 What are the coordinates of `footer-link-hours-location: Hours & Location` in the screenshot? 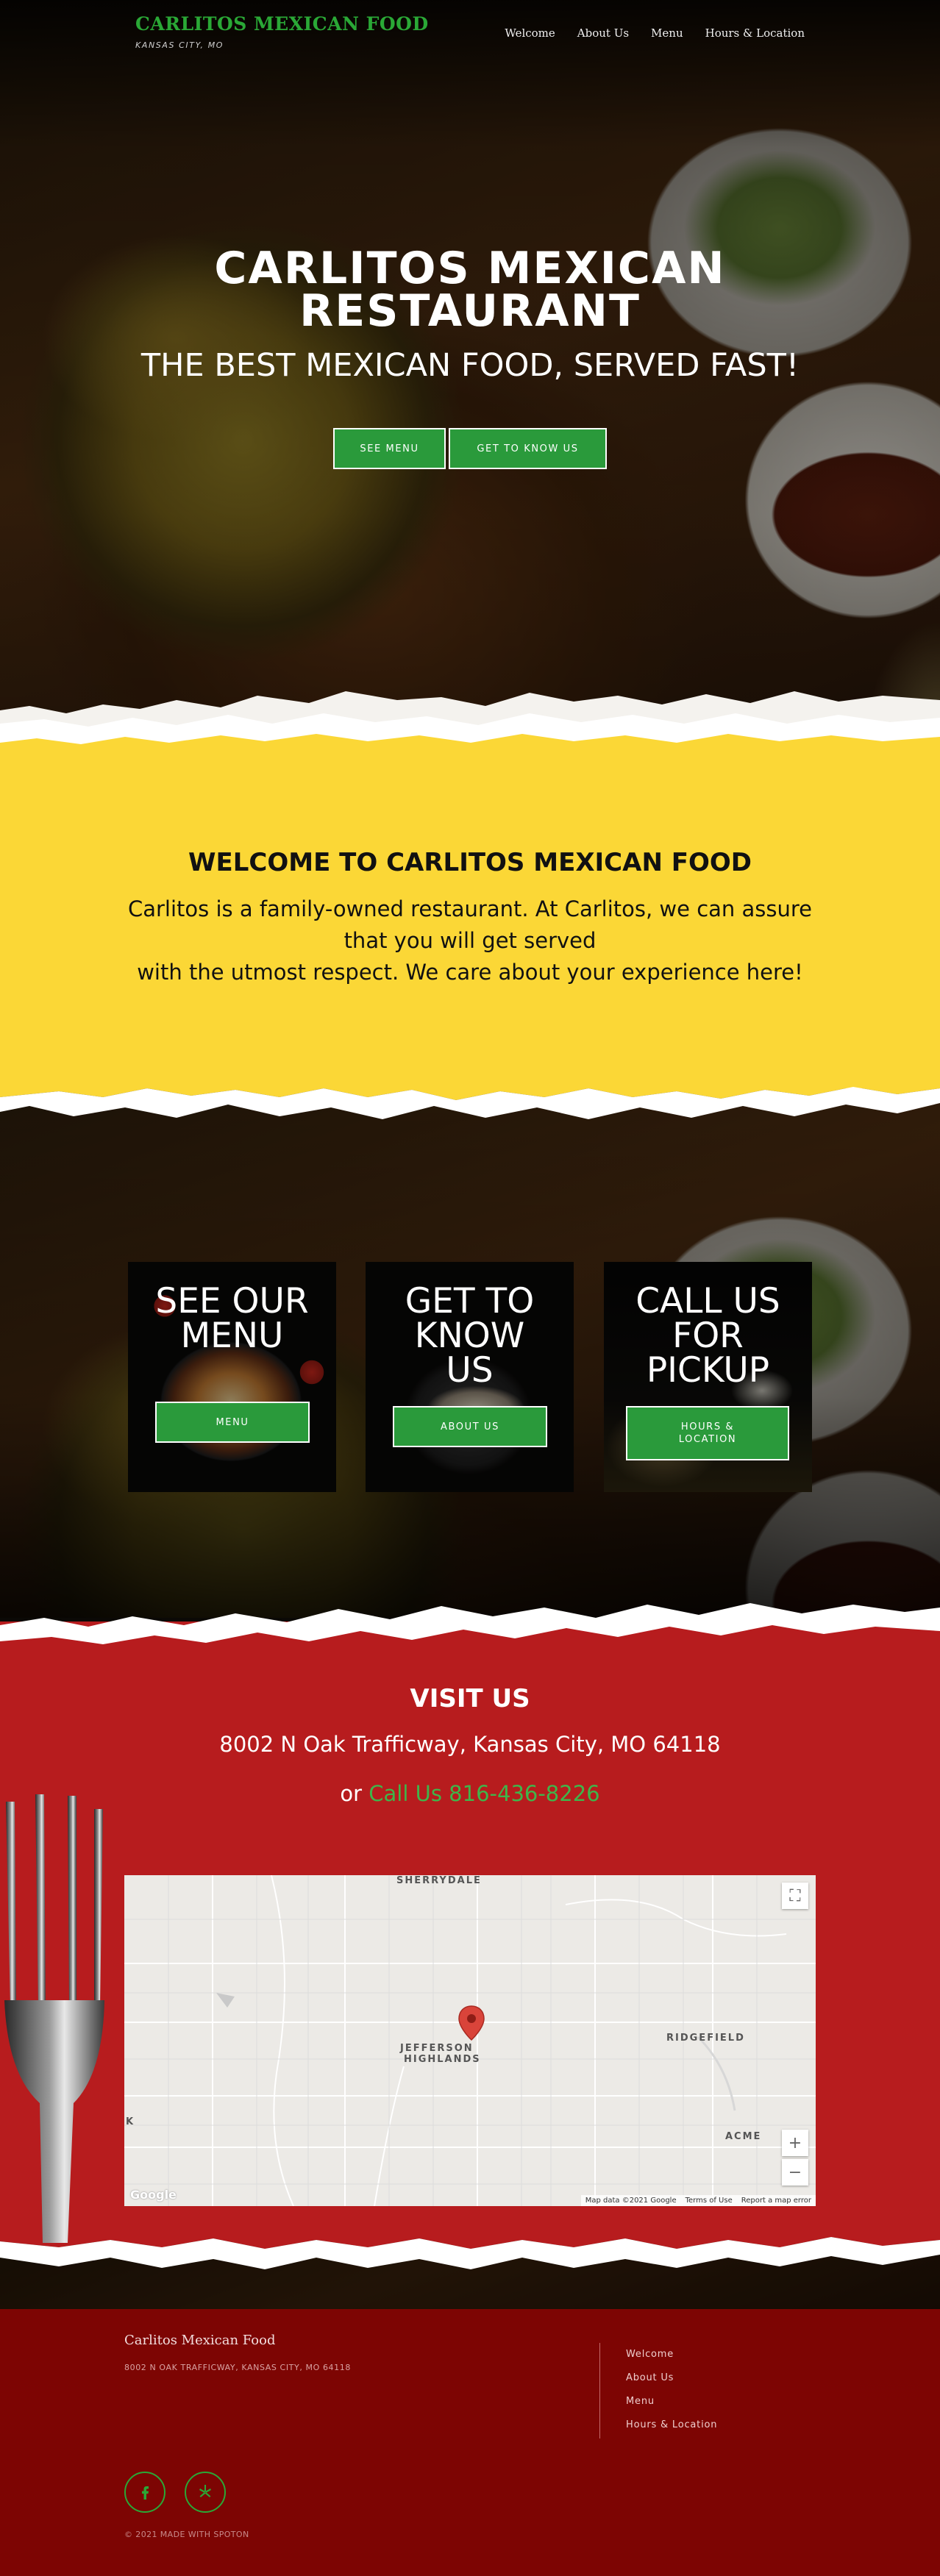 It's located at (671, 2431).